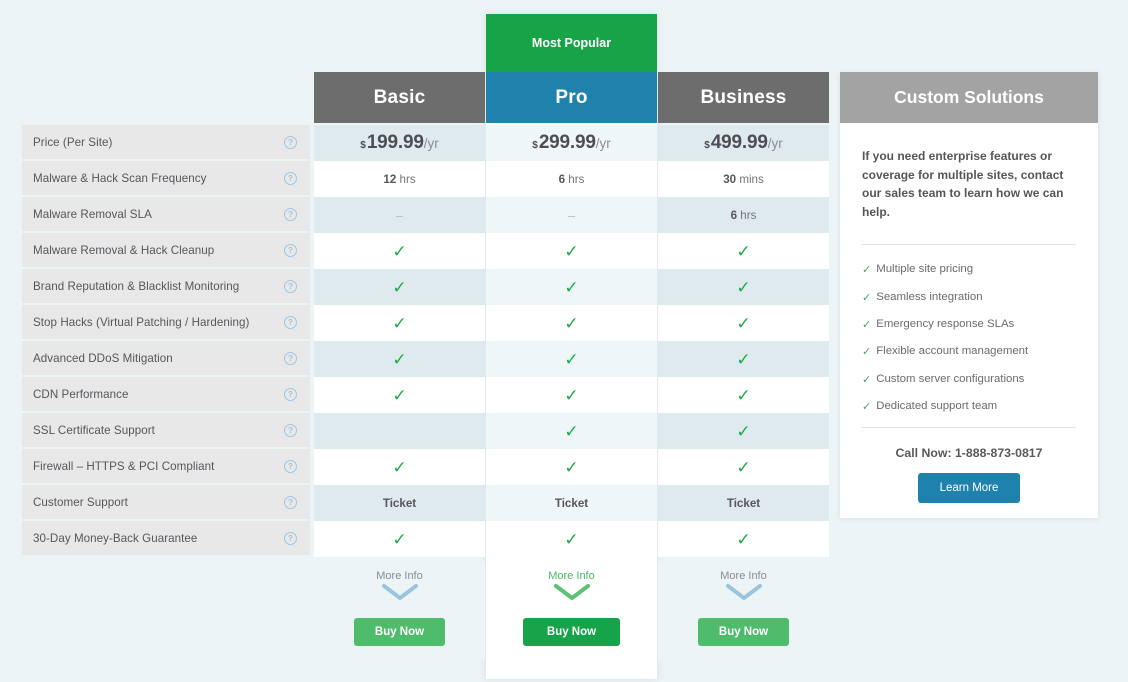 This screenshot has width=1128, height=682. What do you see at coordinates (166, 287) in the screenshot?
I see `feature-label-row: Brand Reputation & Blacklist Monitoring?` at bounding box center [166, 287].